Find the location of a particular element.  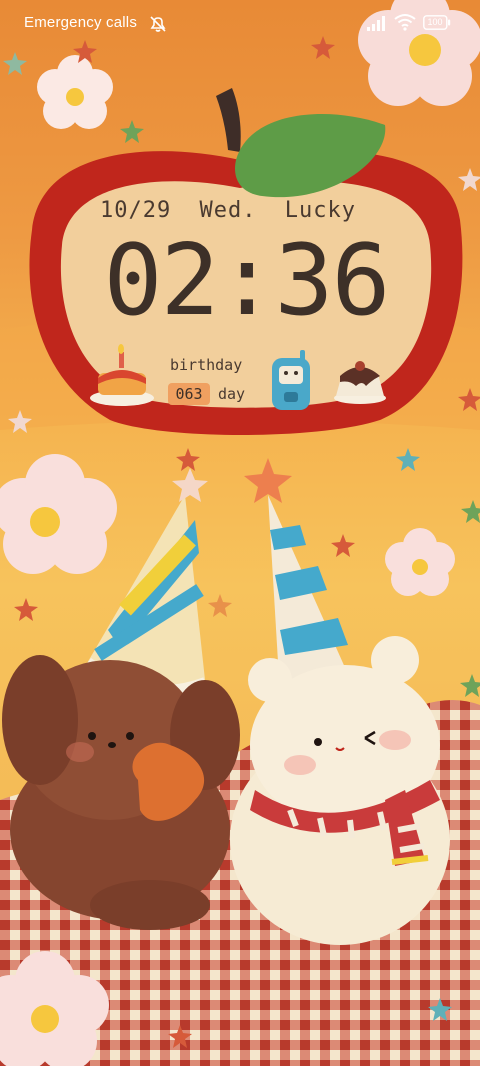

wifi-icon is located at coordinates (405, 22).